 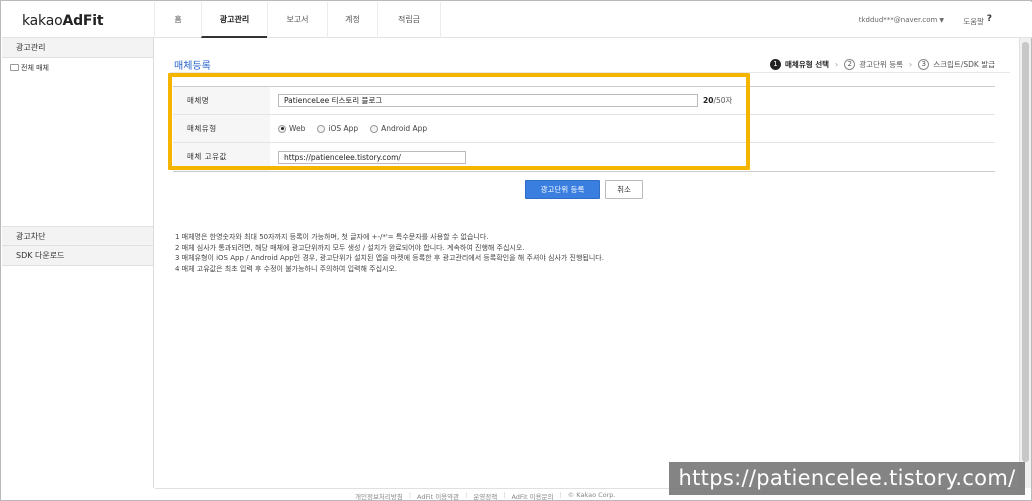 What do you see at coordinates (776, 64) in the screenshot?
I see `step-number-icon: 1` at bounding box center [776, 64].